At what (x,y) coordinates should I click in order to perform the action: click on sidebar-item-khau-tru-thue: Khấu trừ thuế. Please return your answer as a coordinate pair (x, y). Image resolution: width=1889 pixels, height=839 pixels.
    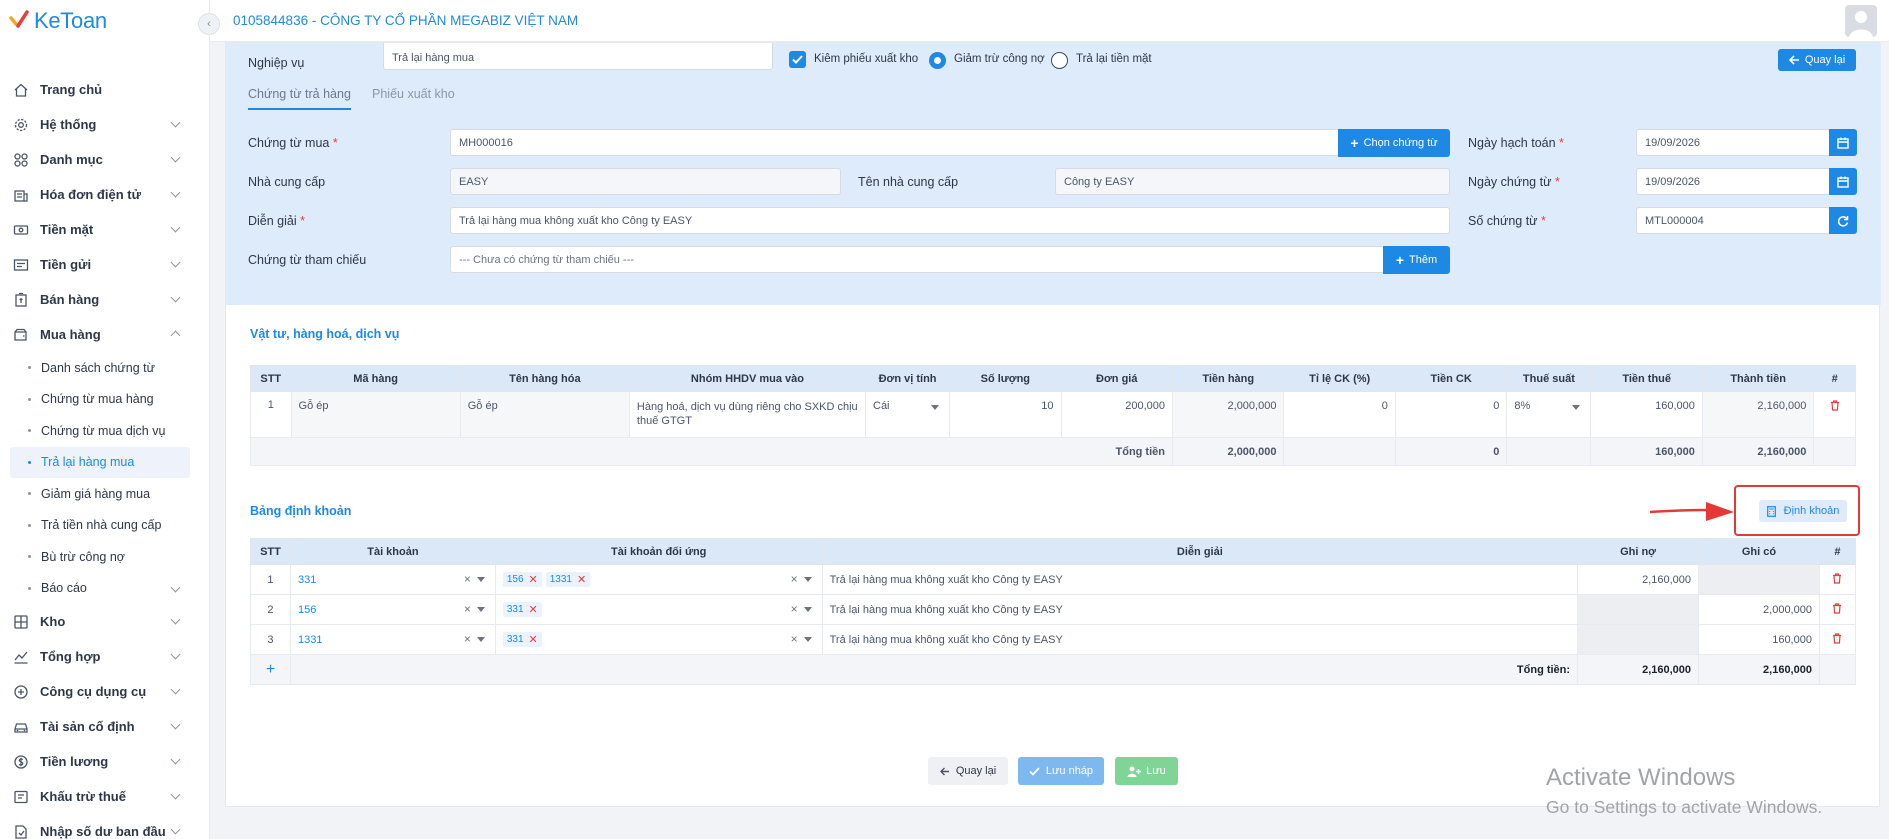
    Looking at the image, I should click on (104, 796).